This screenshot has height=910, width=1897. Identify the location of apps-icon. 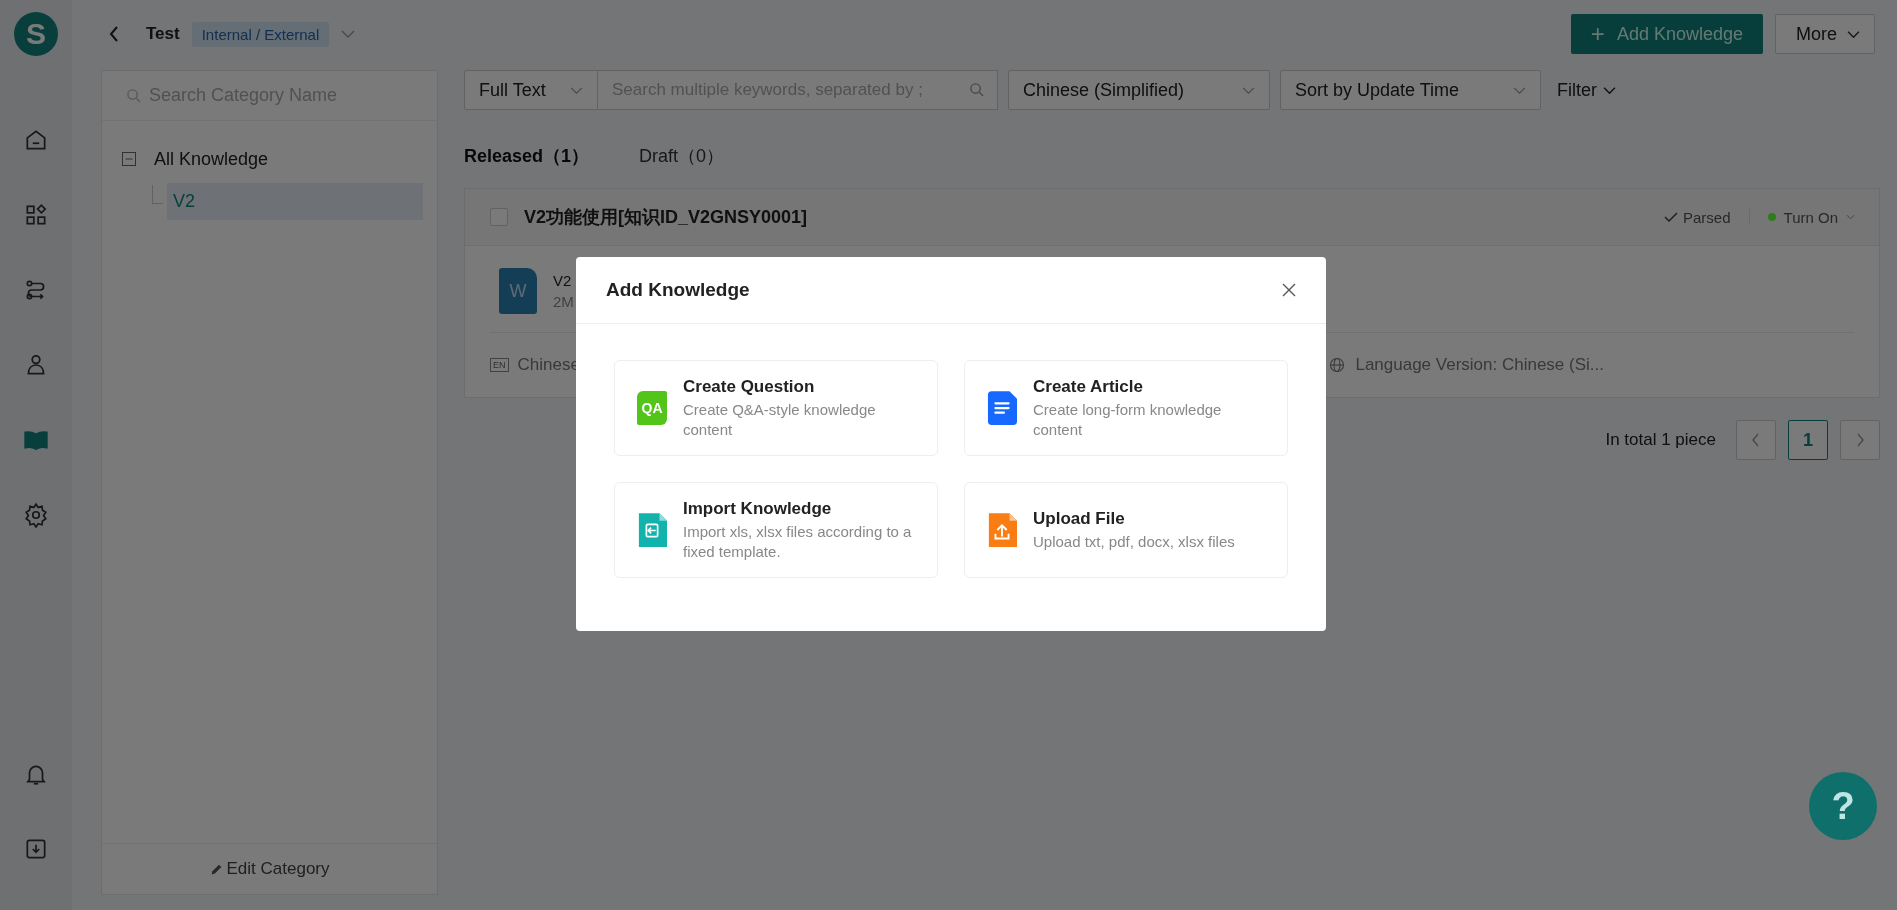
(36, 215).